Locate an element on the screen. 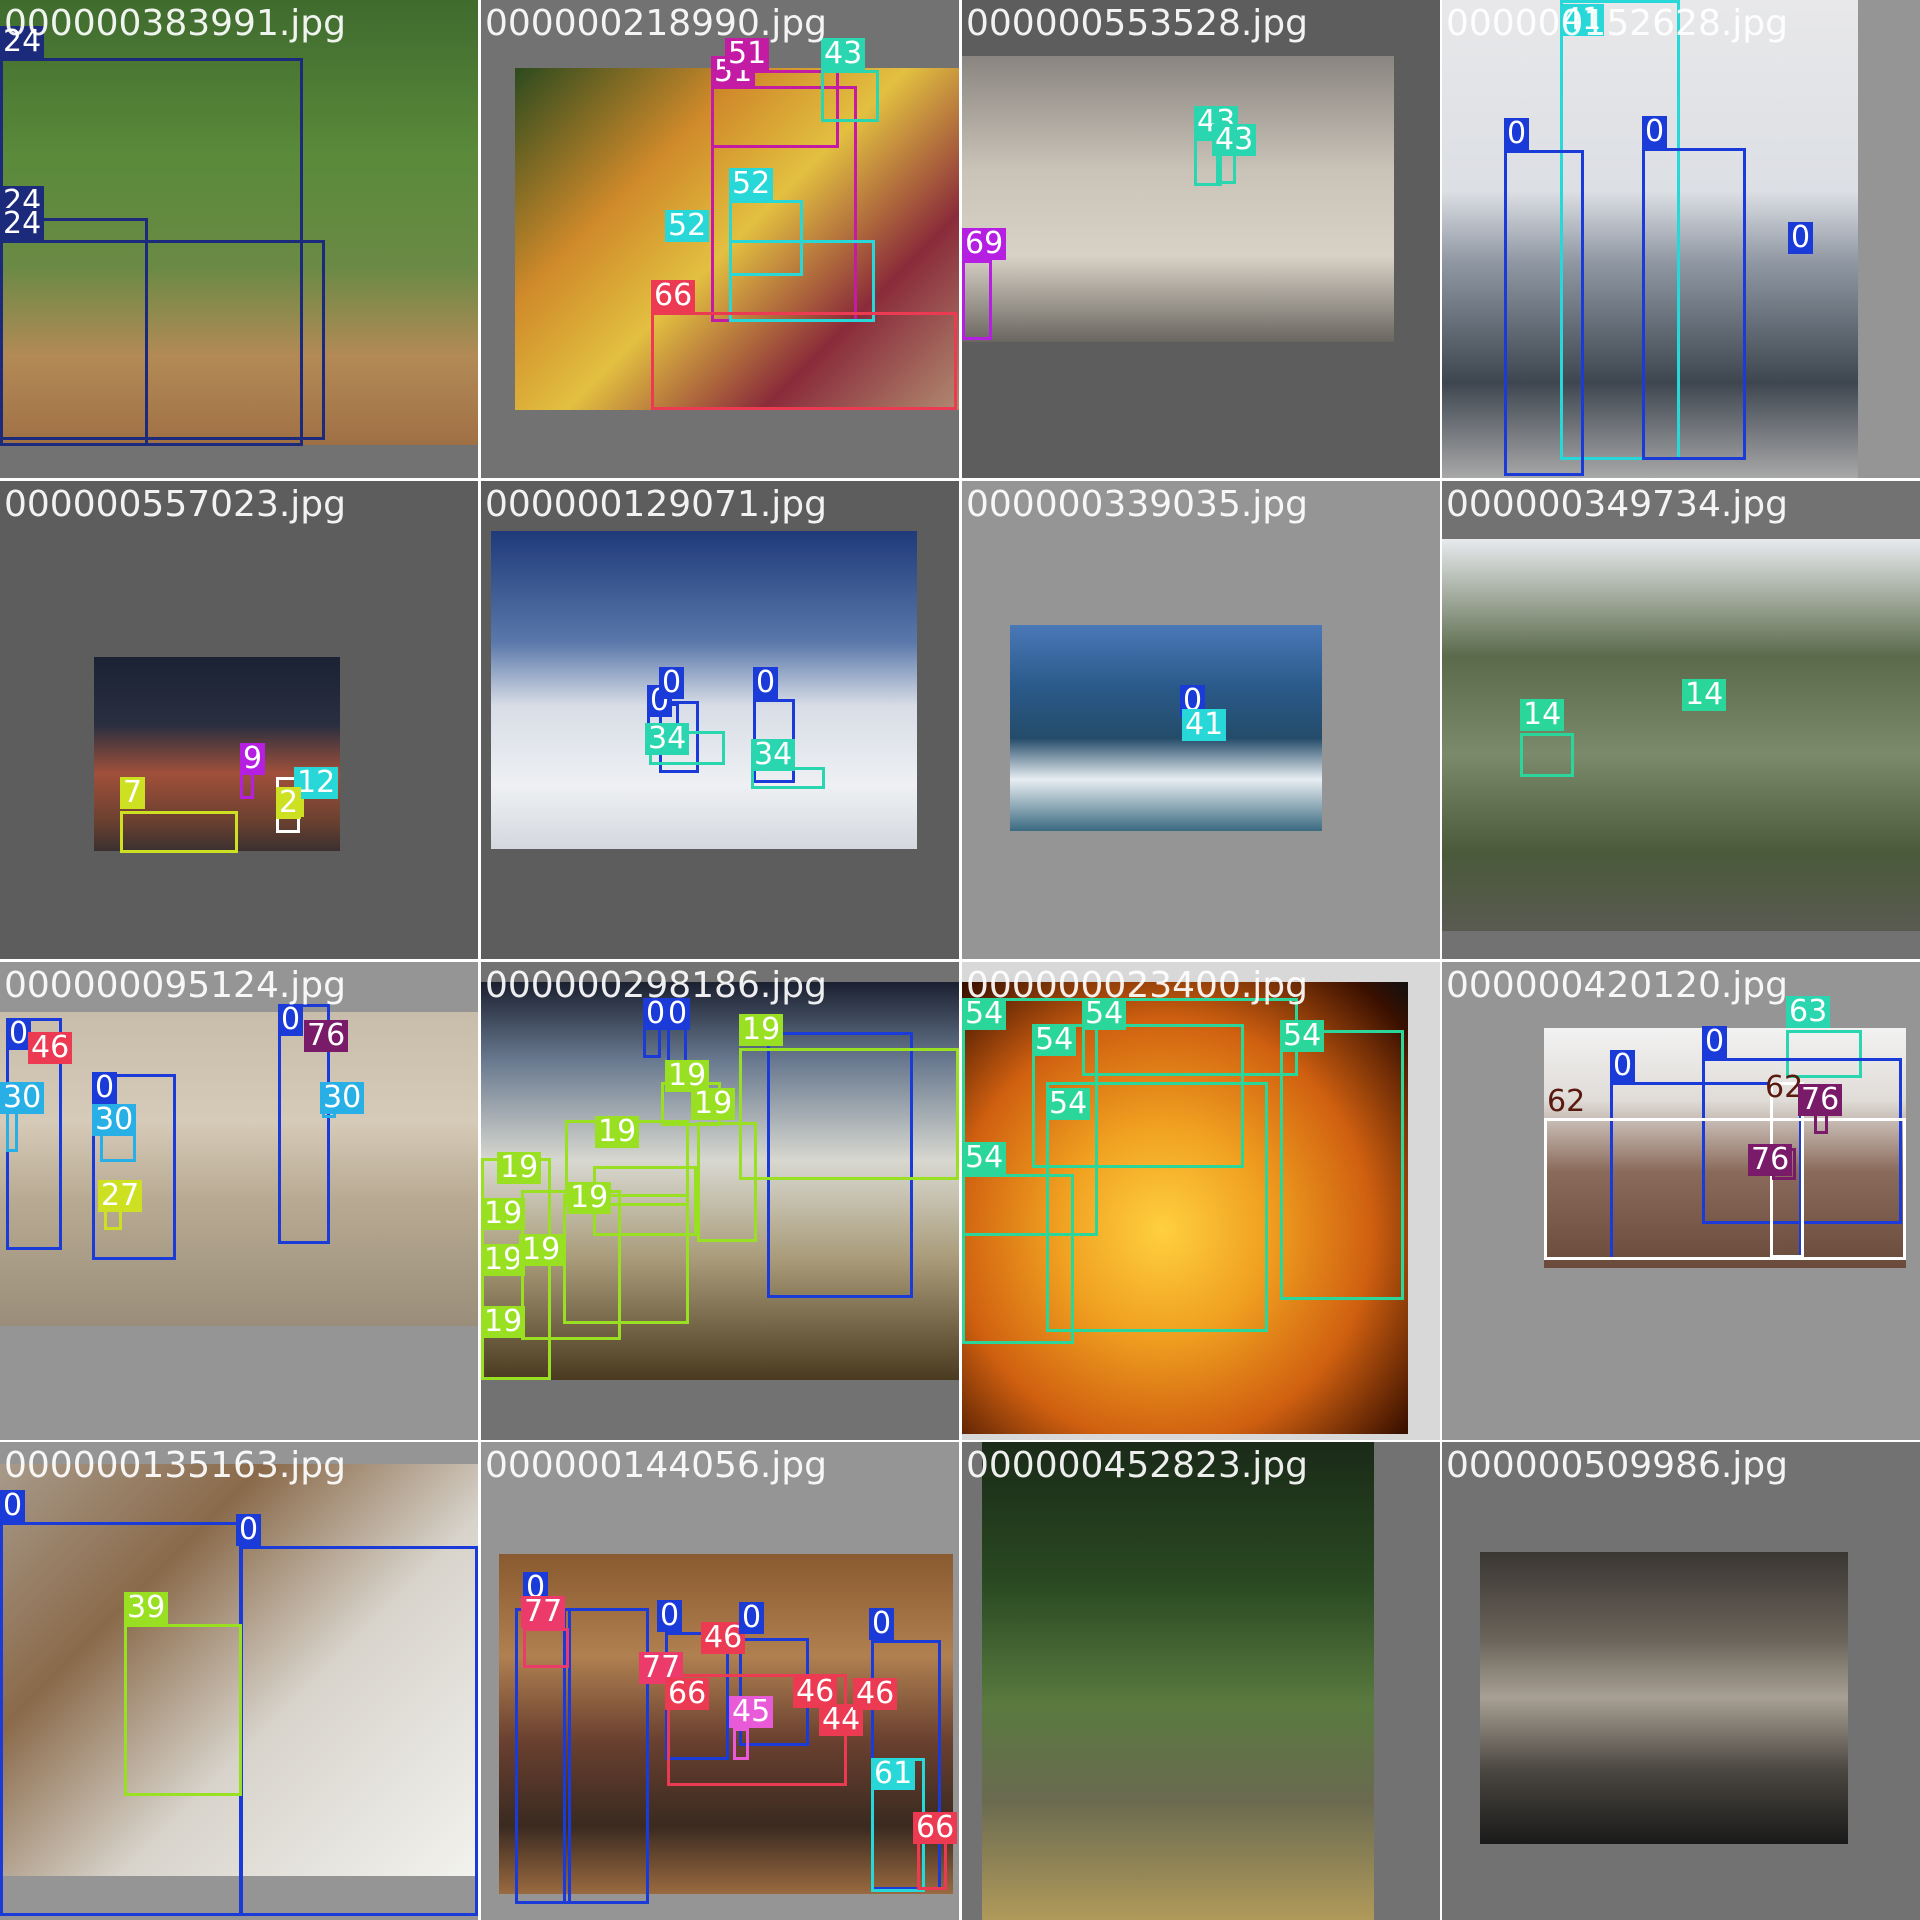 The width and height of the screenshot is (1920, 1920). detection-label: 77 is located at coordinates (543, 1612).